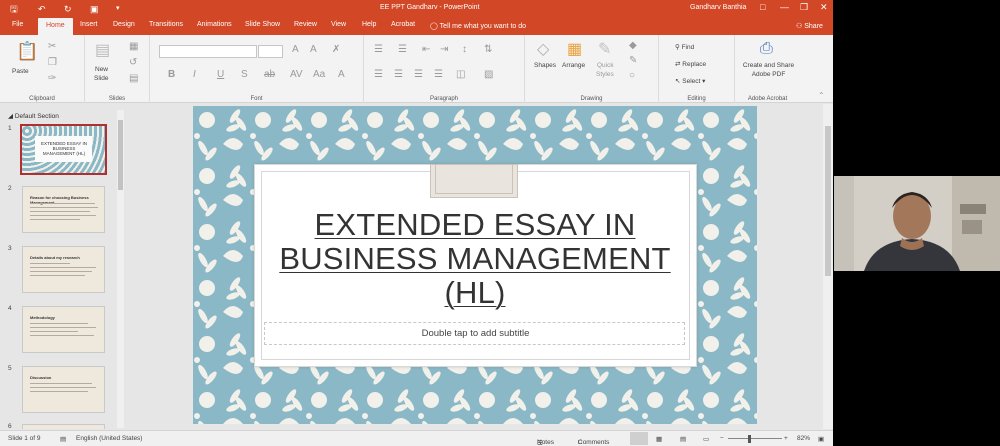 This screenshot has height=446, width=1000. What do you see at coordinates (706, 439) in the screenshot?
I see `slideshow-view-icon: ▭` at bounding box center [706, 439].